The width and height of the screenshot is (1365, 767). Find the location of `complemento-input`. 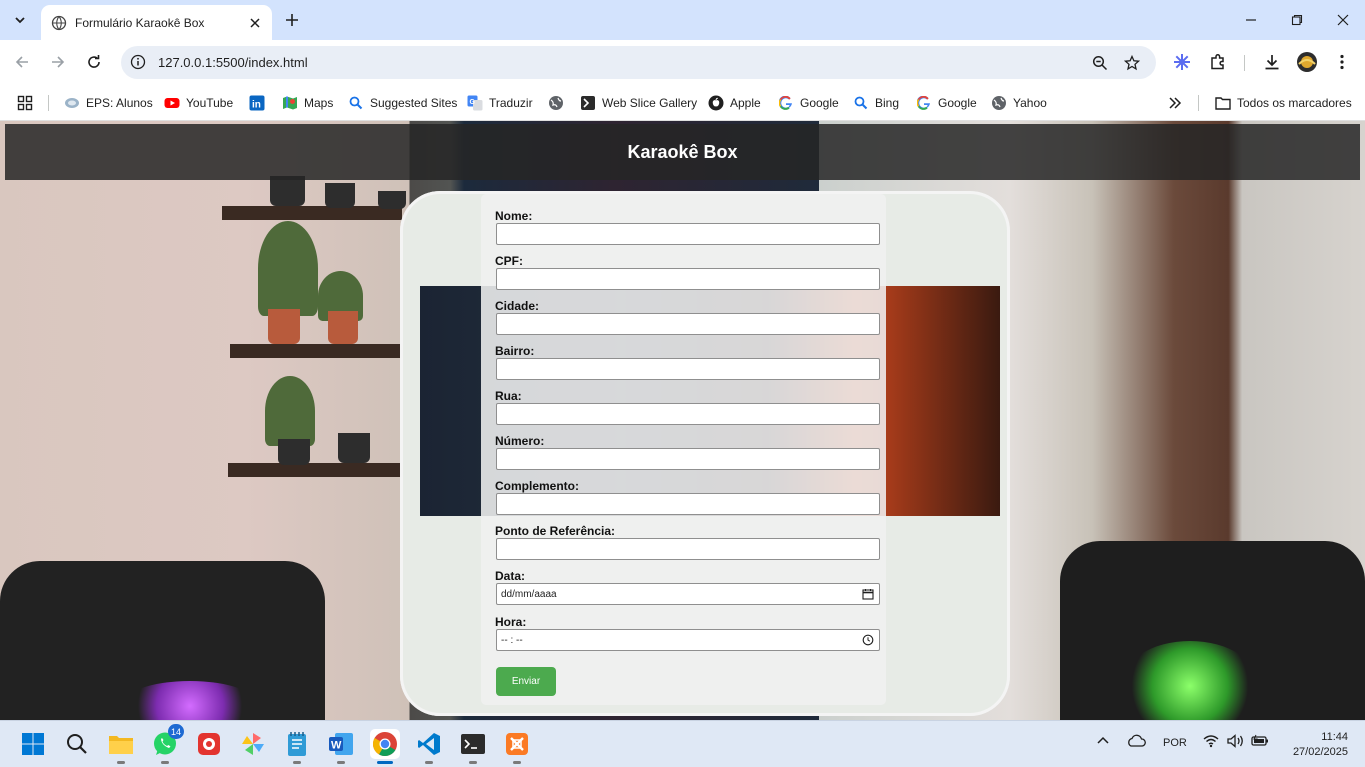

complemento-input is located at coordinates (688, 504).